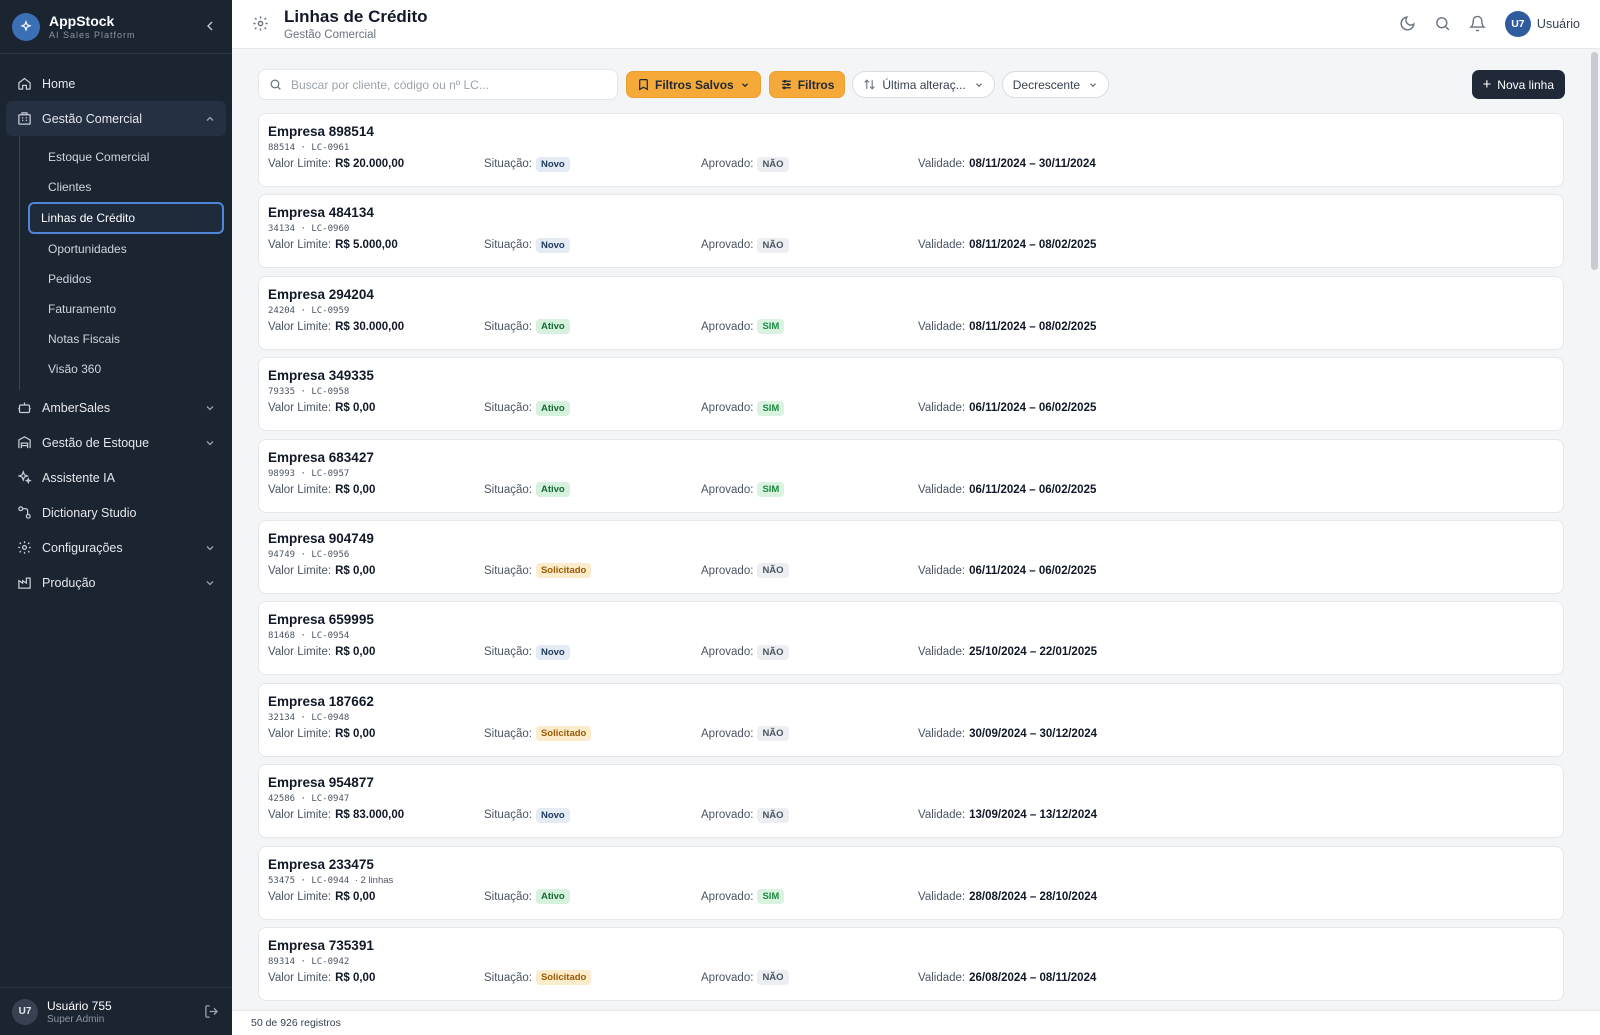  I want to click on sidebar-subitem-oportunidades: Oportunidades, so click(126, 249).